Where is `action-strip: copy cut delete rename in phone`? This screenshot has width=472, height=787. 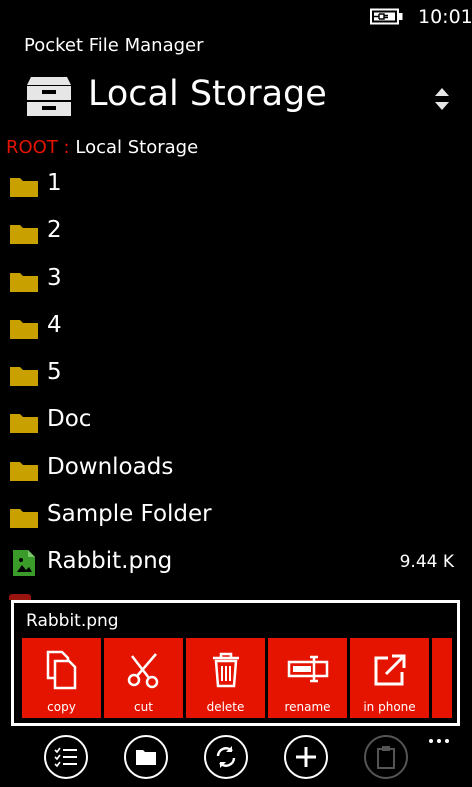
action-strip: copy cut delete rename in phone is located at coordinates (237, 678).